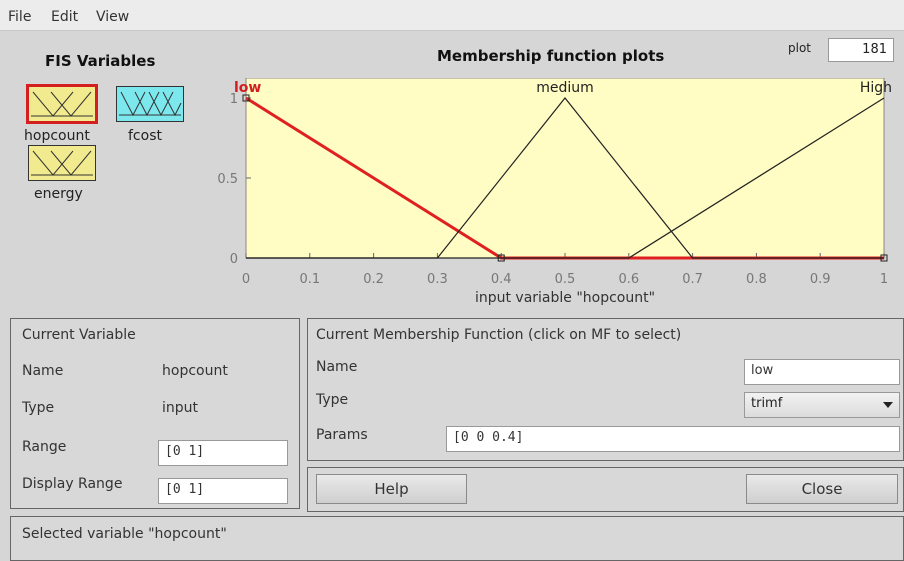  What do you see at coordinates (112, 17) in the screenshot?
I see `menu-view: View` at bounding box center [112, 17].